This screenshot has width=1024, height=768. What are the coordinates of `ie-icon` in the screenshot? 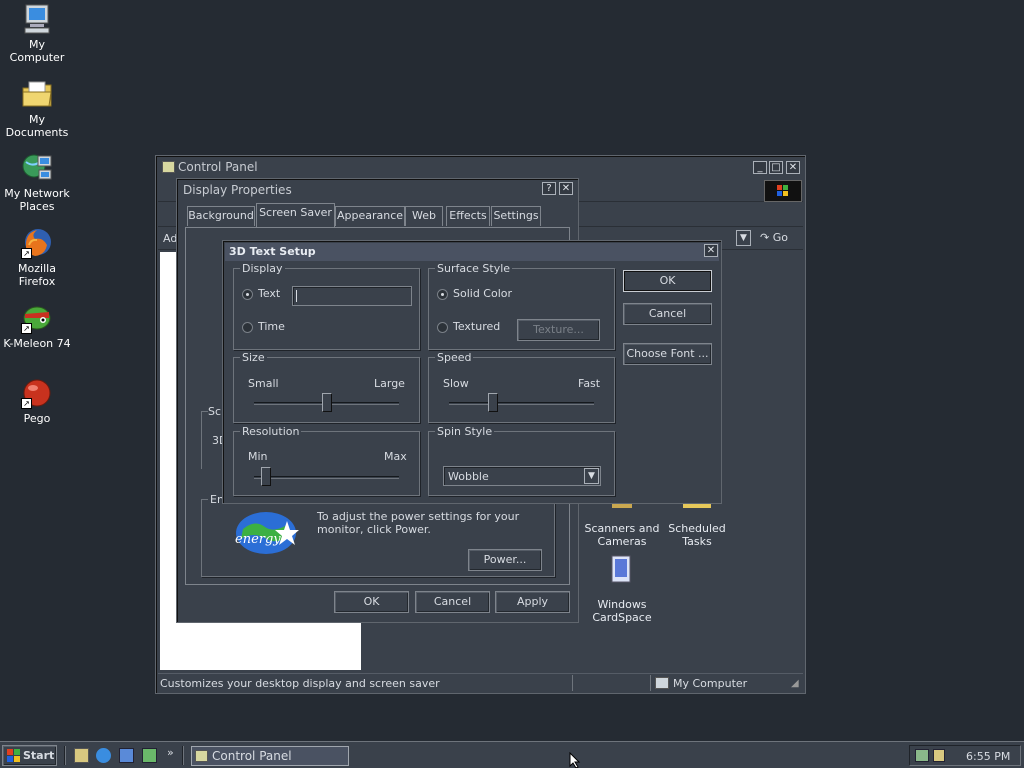 It's located at (103, 755).